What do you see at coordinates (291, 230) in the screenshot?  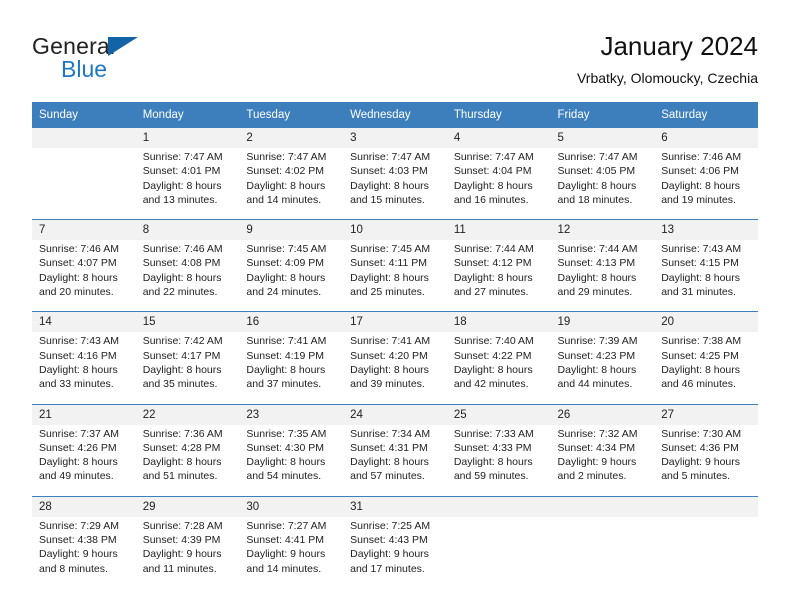 I see `day-number-9: 9` at bounding box center [291, 230].